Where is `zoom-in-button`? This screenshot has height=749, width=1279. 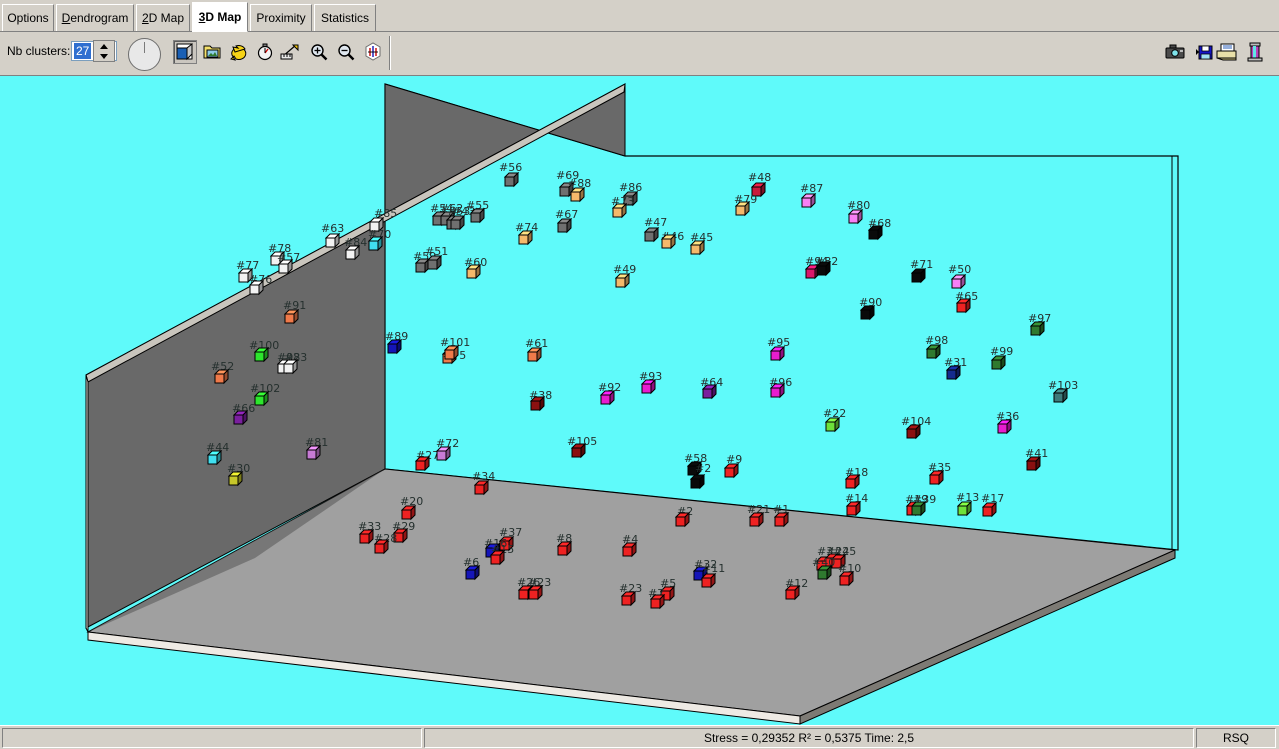
zoom-in-button is located at coordinates (319, 52).